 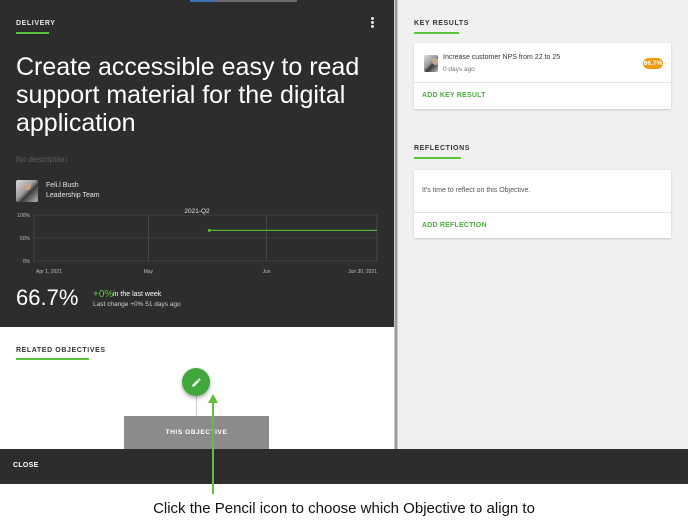 I want to click on section-label-related: RELATED OBJECTIVES, so click(x=61, y=350).